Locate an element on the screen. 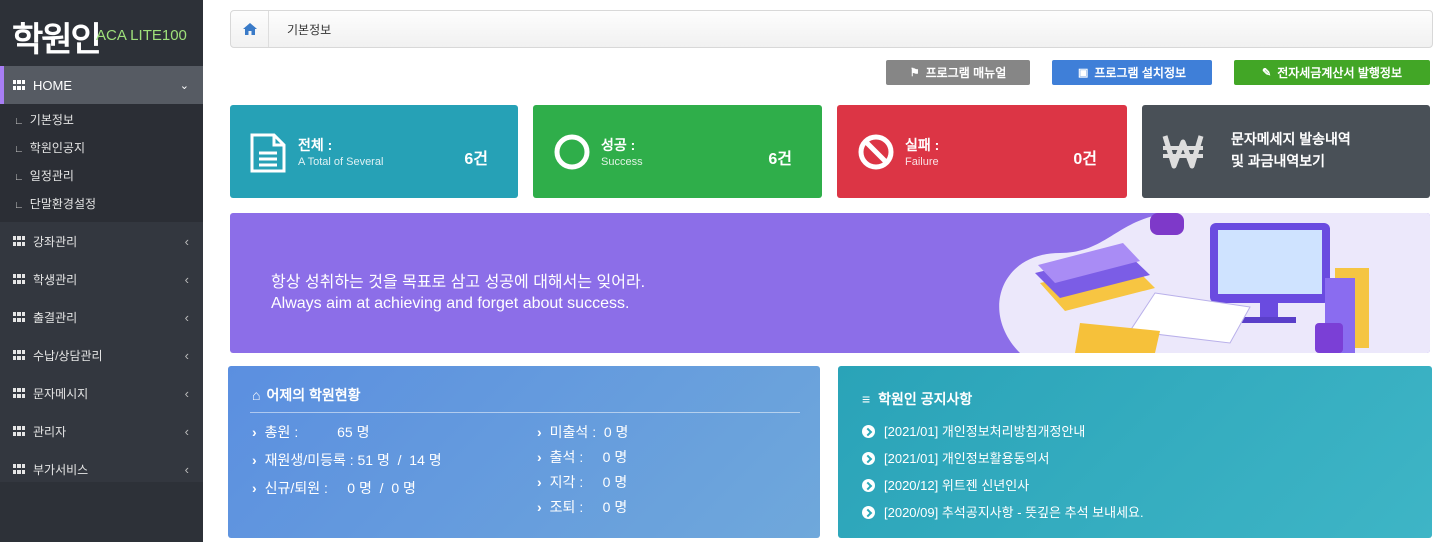 The image size is (1436, 542). submenu-item-basic-info: ∟ 기본정보 is located at coordinates (101, 120).